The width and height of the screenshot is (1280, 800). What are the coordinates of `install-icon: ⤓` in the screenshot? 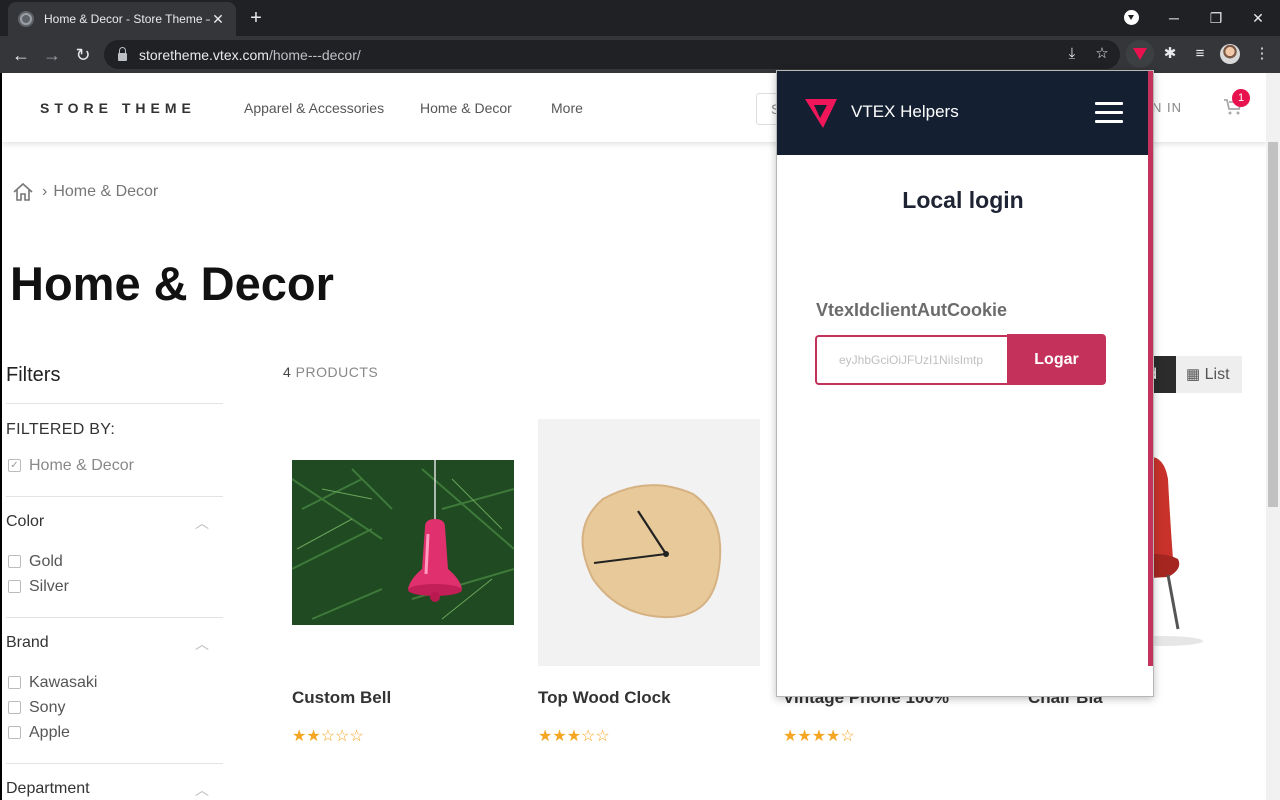 It's located at (1072, 54).